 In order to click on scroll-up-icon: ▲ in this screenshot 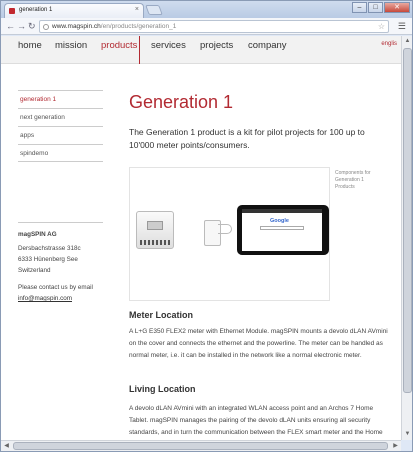, I will do `click(407, 41)`.